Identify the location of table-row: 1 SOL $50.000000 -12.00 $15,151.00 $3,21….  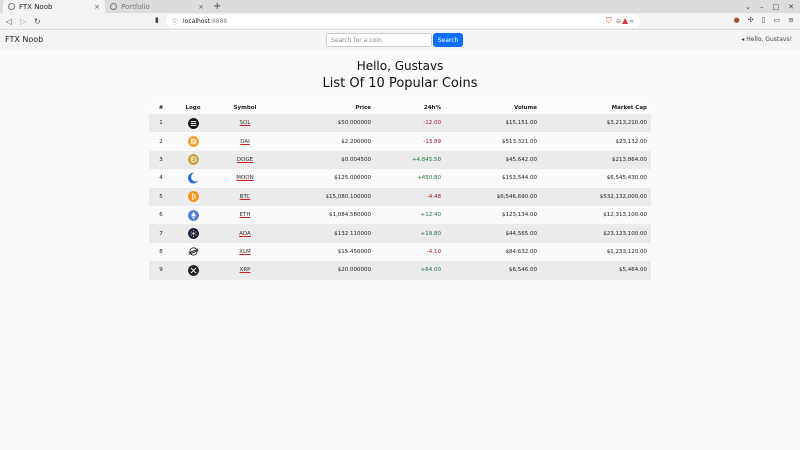
(400, 123).